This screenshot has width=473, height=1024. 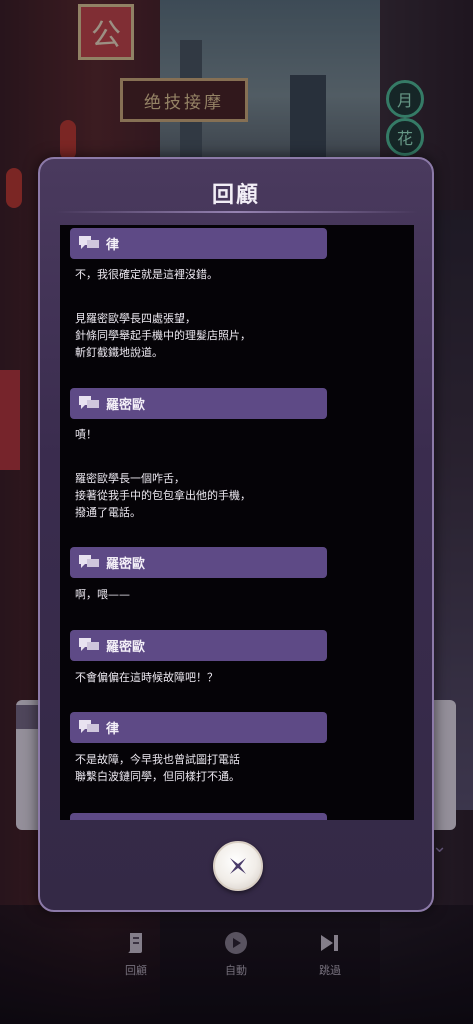 I want to click on dialogue-line: 羅密歐學長一個咋舌，, so click(x=130, y=478).